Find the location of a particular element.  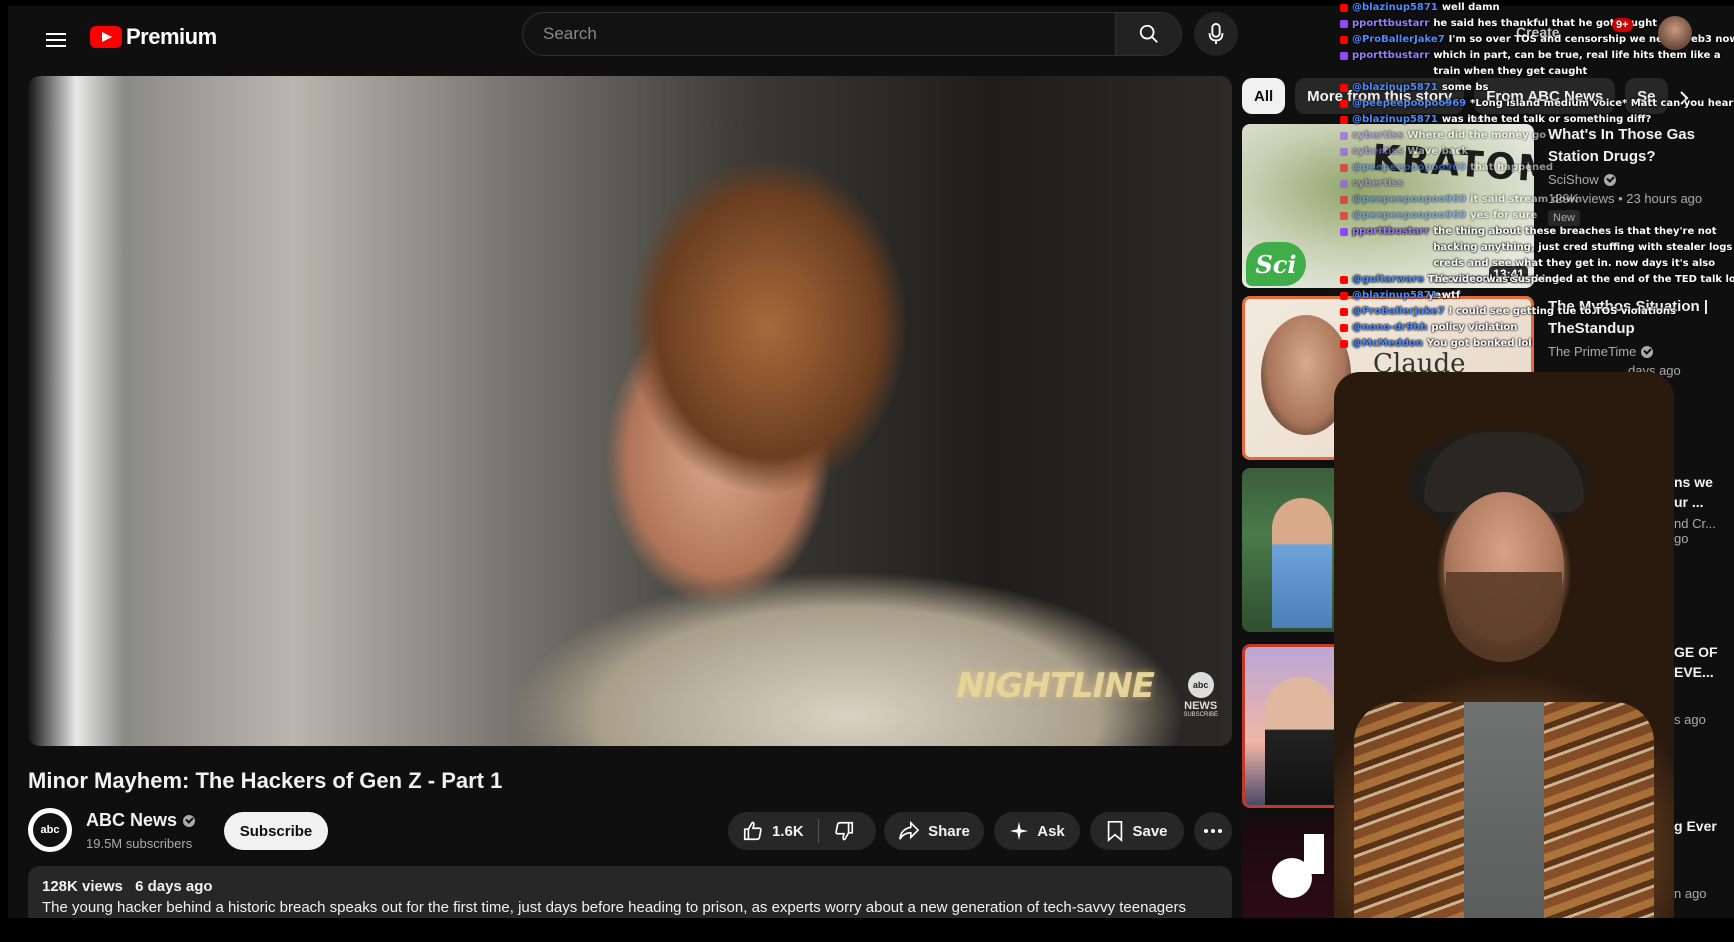

microphone-icon is located at coordinates (1216, 34).